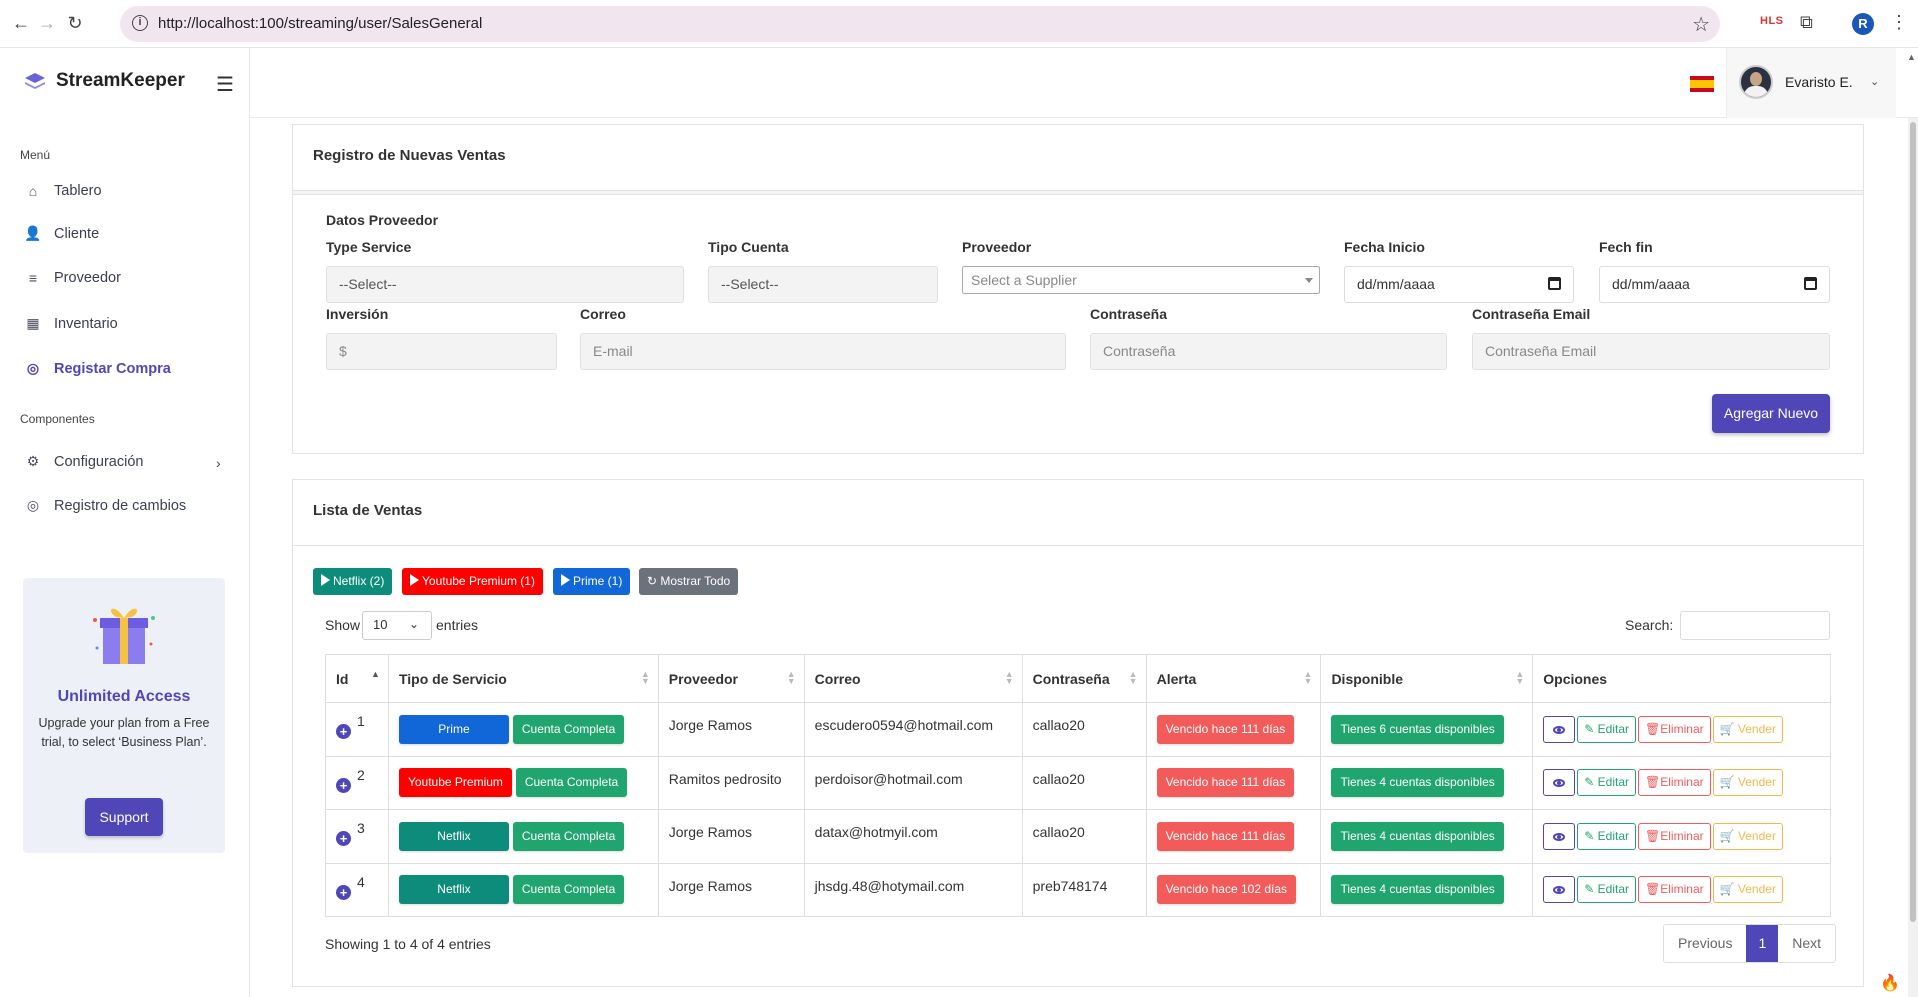 This screenshot has height=997, width=1918. I want to click on brand-name: StreamKeeper, so click(120, 80).